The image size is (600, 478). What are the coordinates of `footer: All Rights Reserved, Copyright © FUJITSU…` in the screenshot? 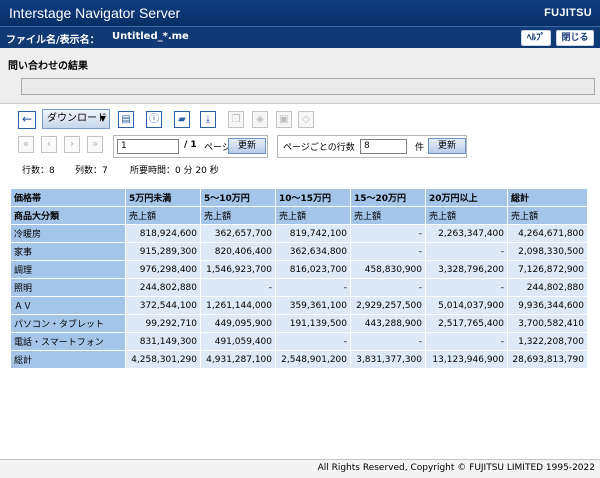 It's located at (300, 468).